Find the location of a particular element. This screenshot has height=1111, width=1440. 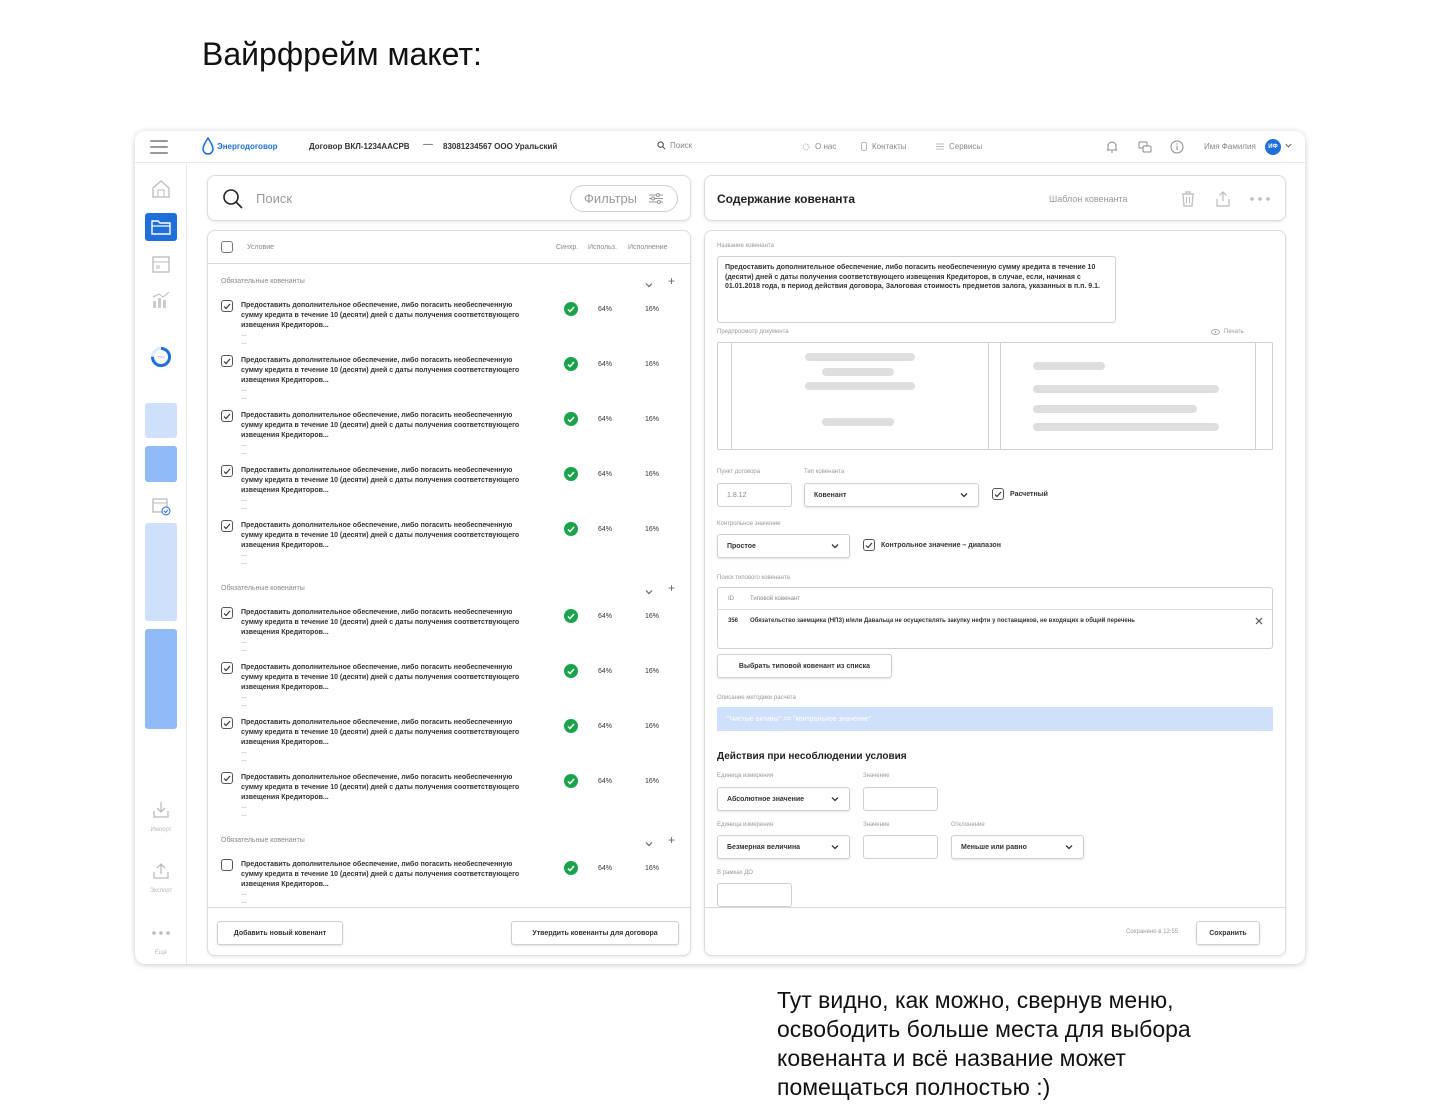

save-button: Сохранить is located at coordinates (1228, 933).